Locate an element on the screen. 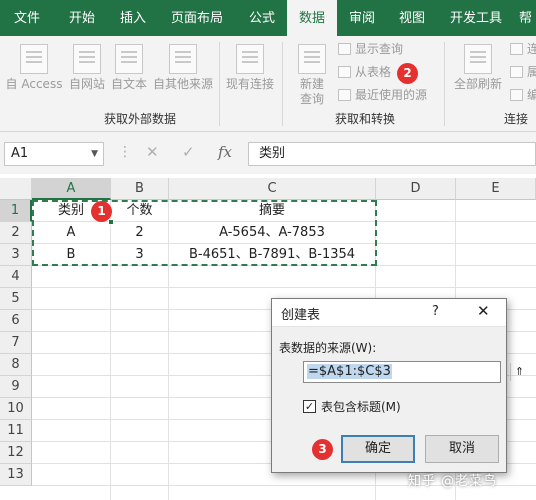 This screenshot has height=500, width=536. tab-review: 审阅 is located at coordinates (362, 18).